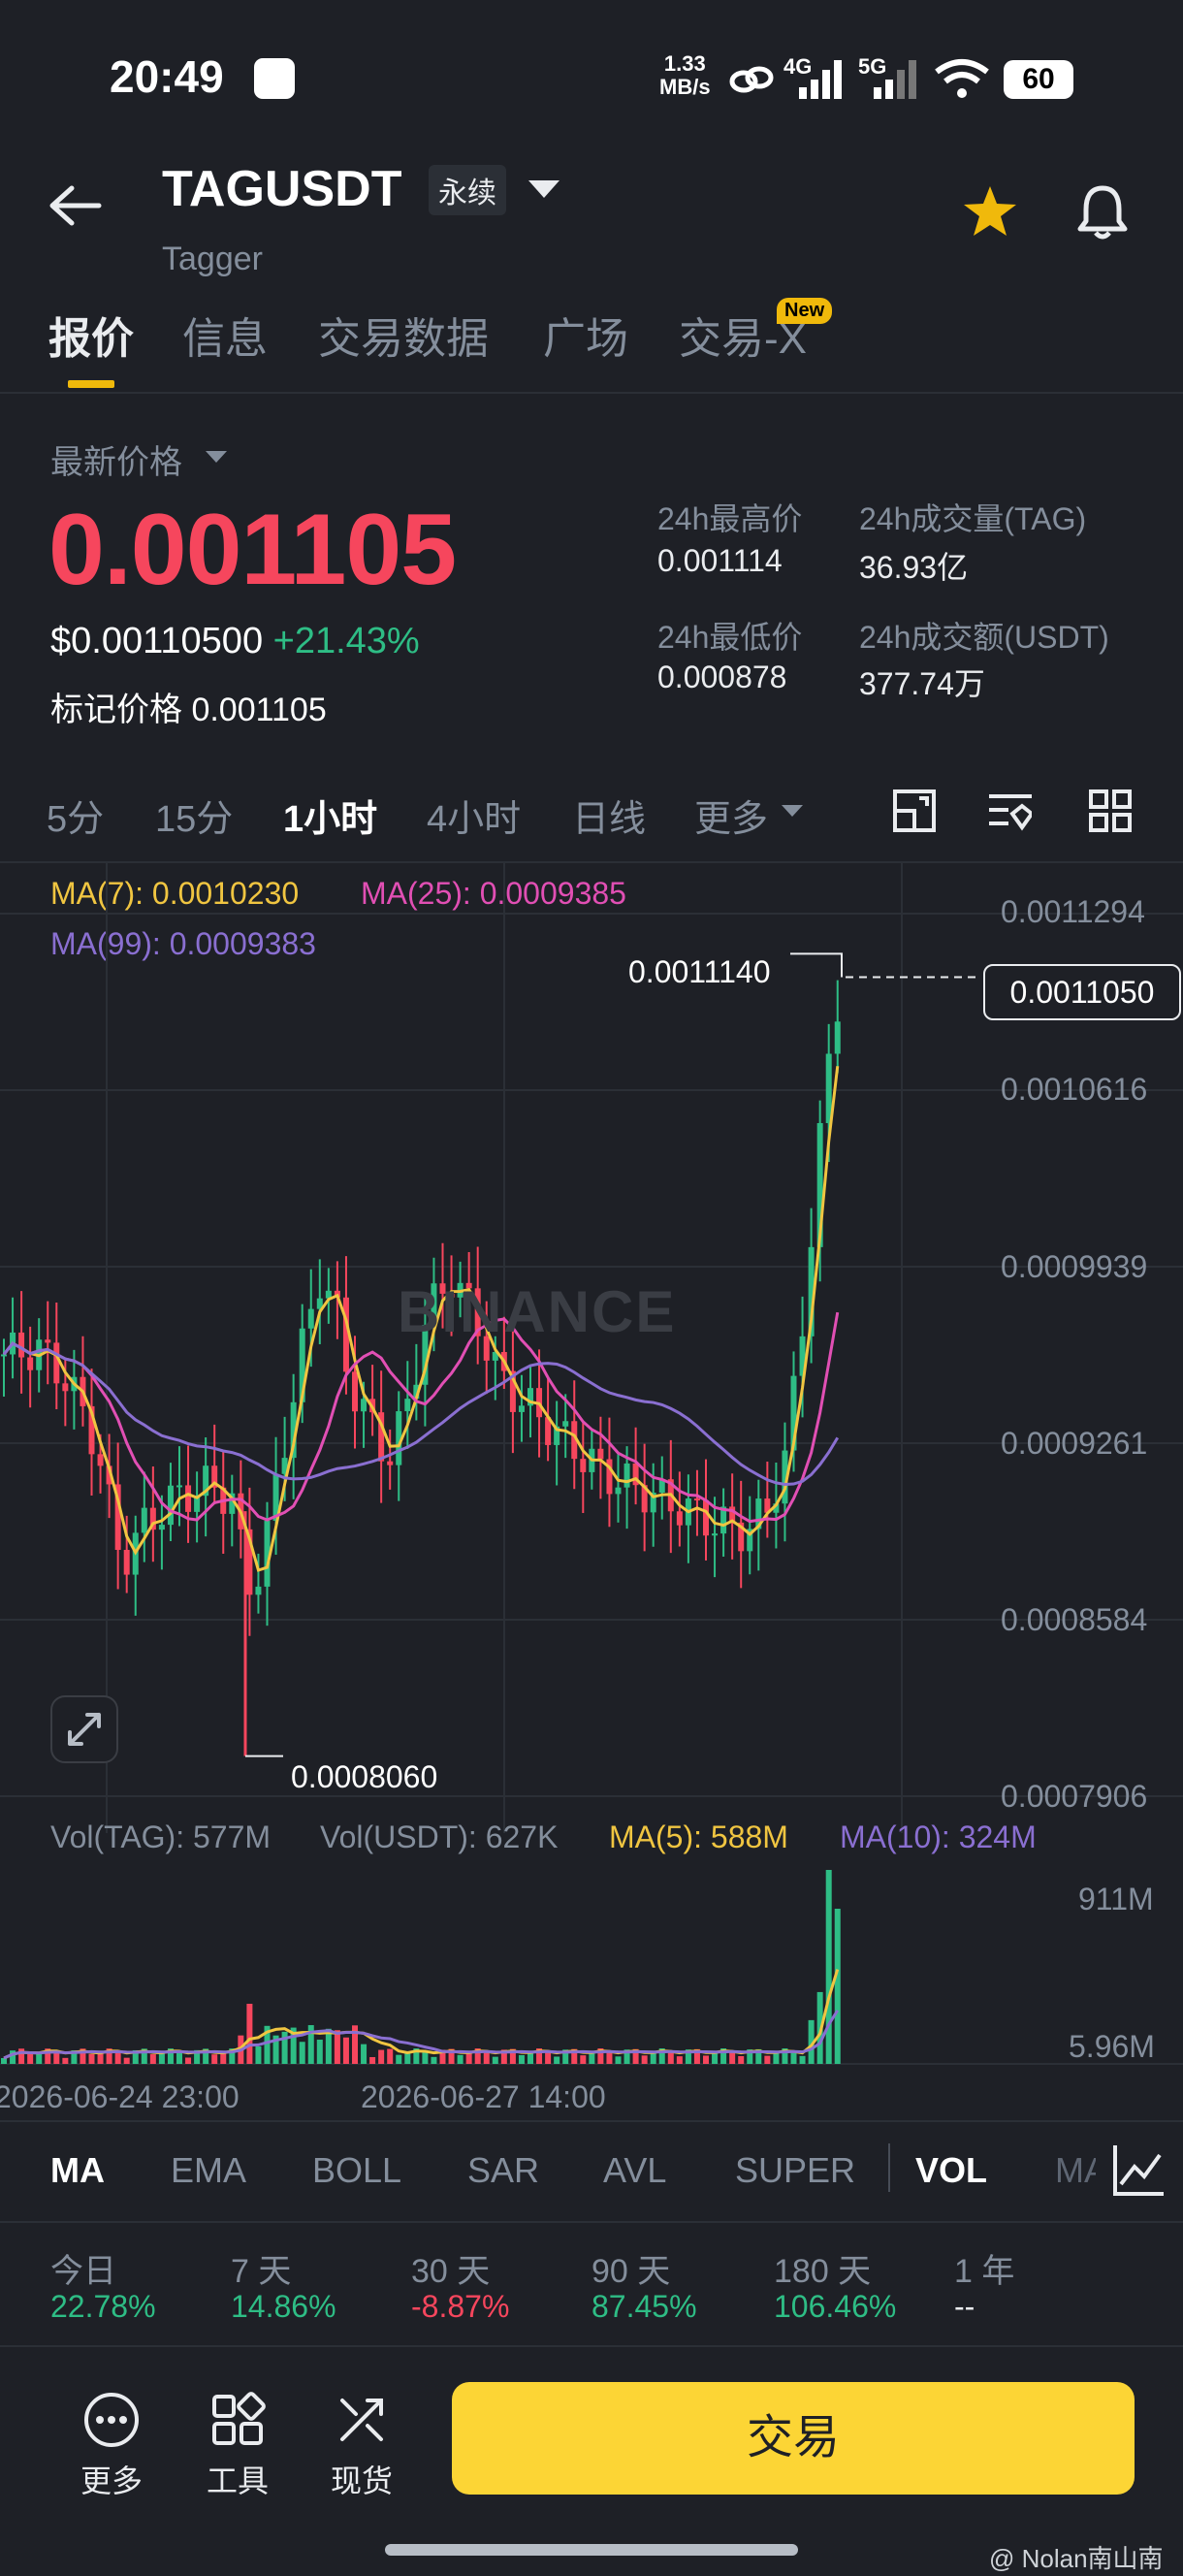 The width and height of the screenshot is (1183, 2576). Describe the element at coordinates (793, 2438) in the screenshot. I see `trade-button: 交易` at that location.